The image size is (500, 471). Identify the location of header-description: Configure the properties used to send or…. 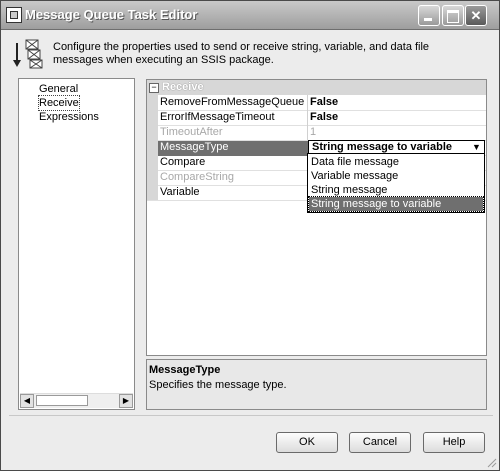
(241, 53).